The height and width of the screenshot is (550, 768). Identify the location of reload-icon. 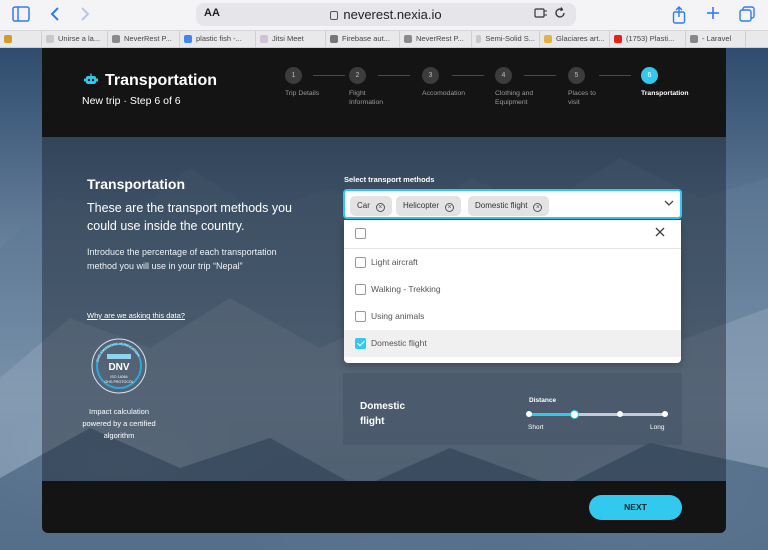
(560, 14).